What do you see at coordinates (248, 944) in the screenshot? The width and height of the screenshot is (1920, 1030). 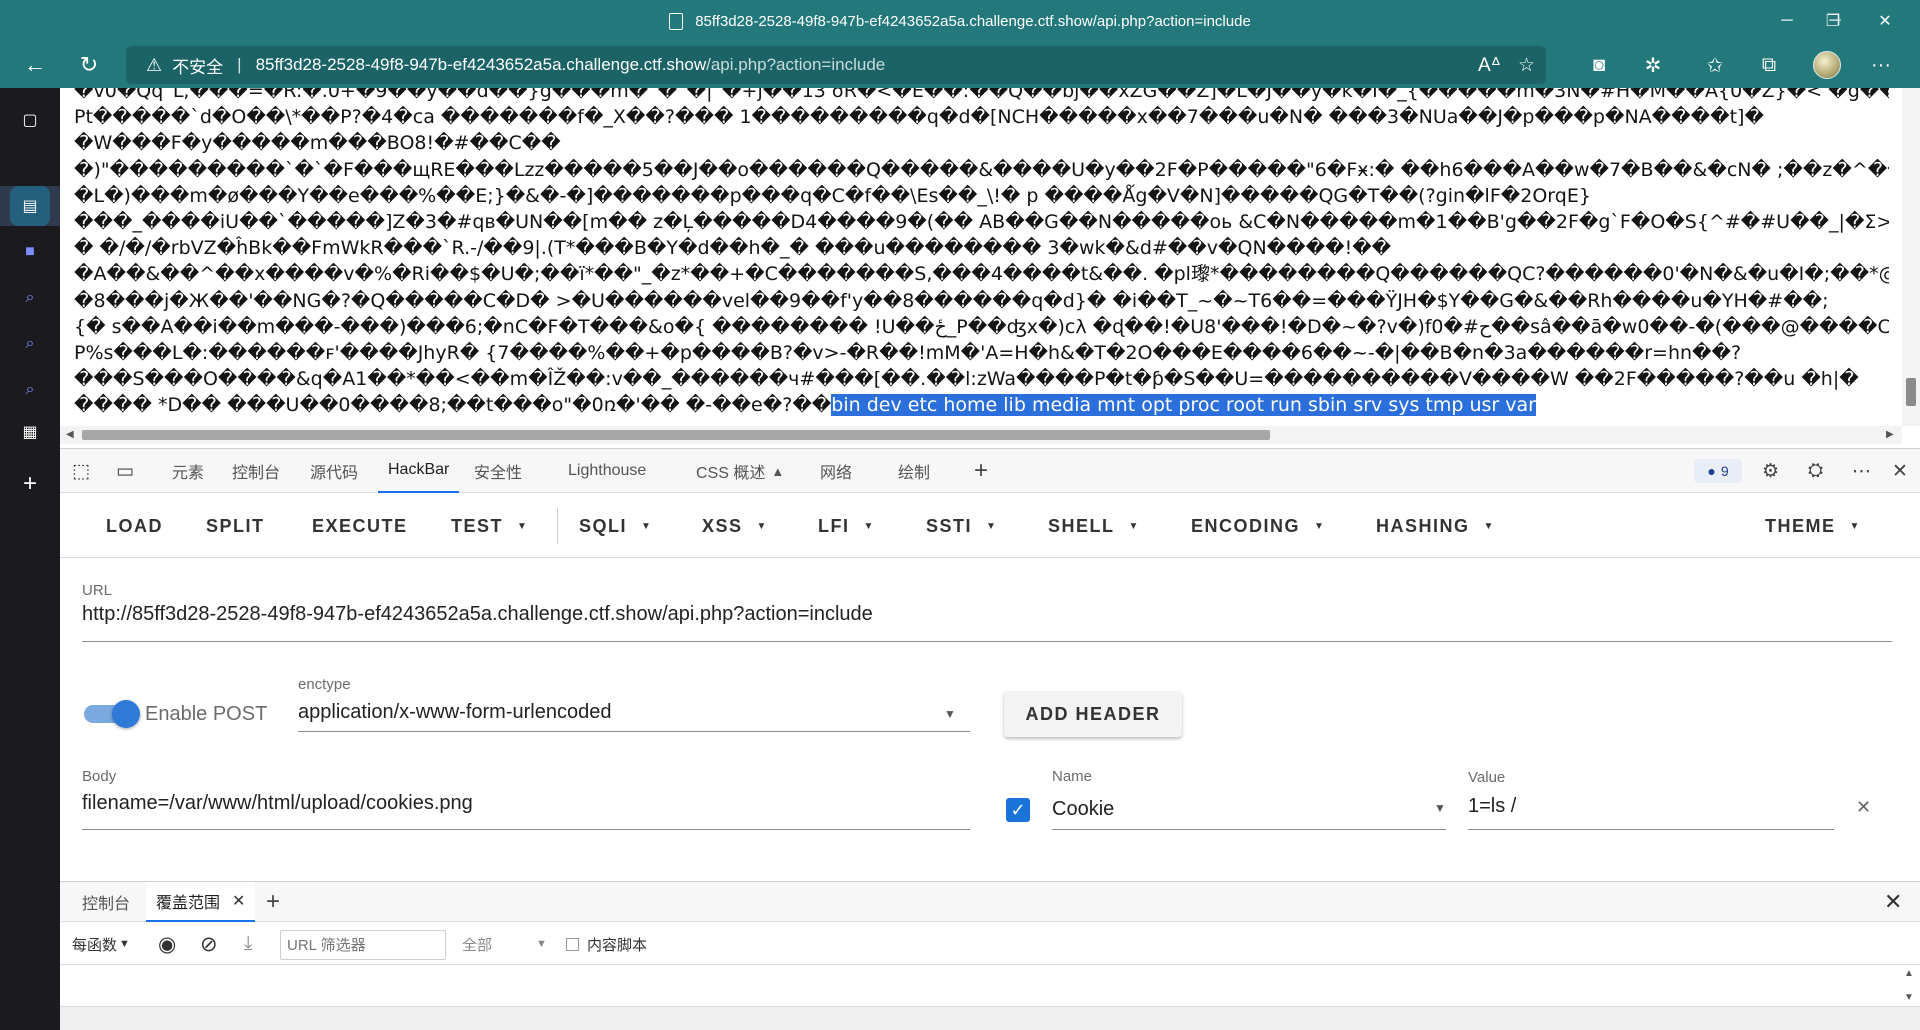 I see `export-download-icon: ⤓` at bounding box center [248, 944].